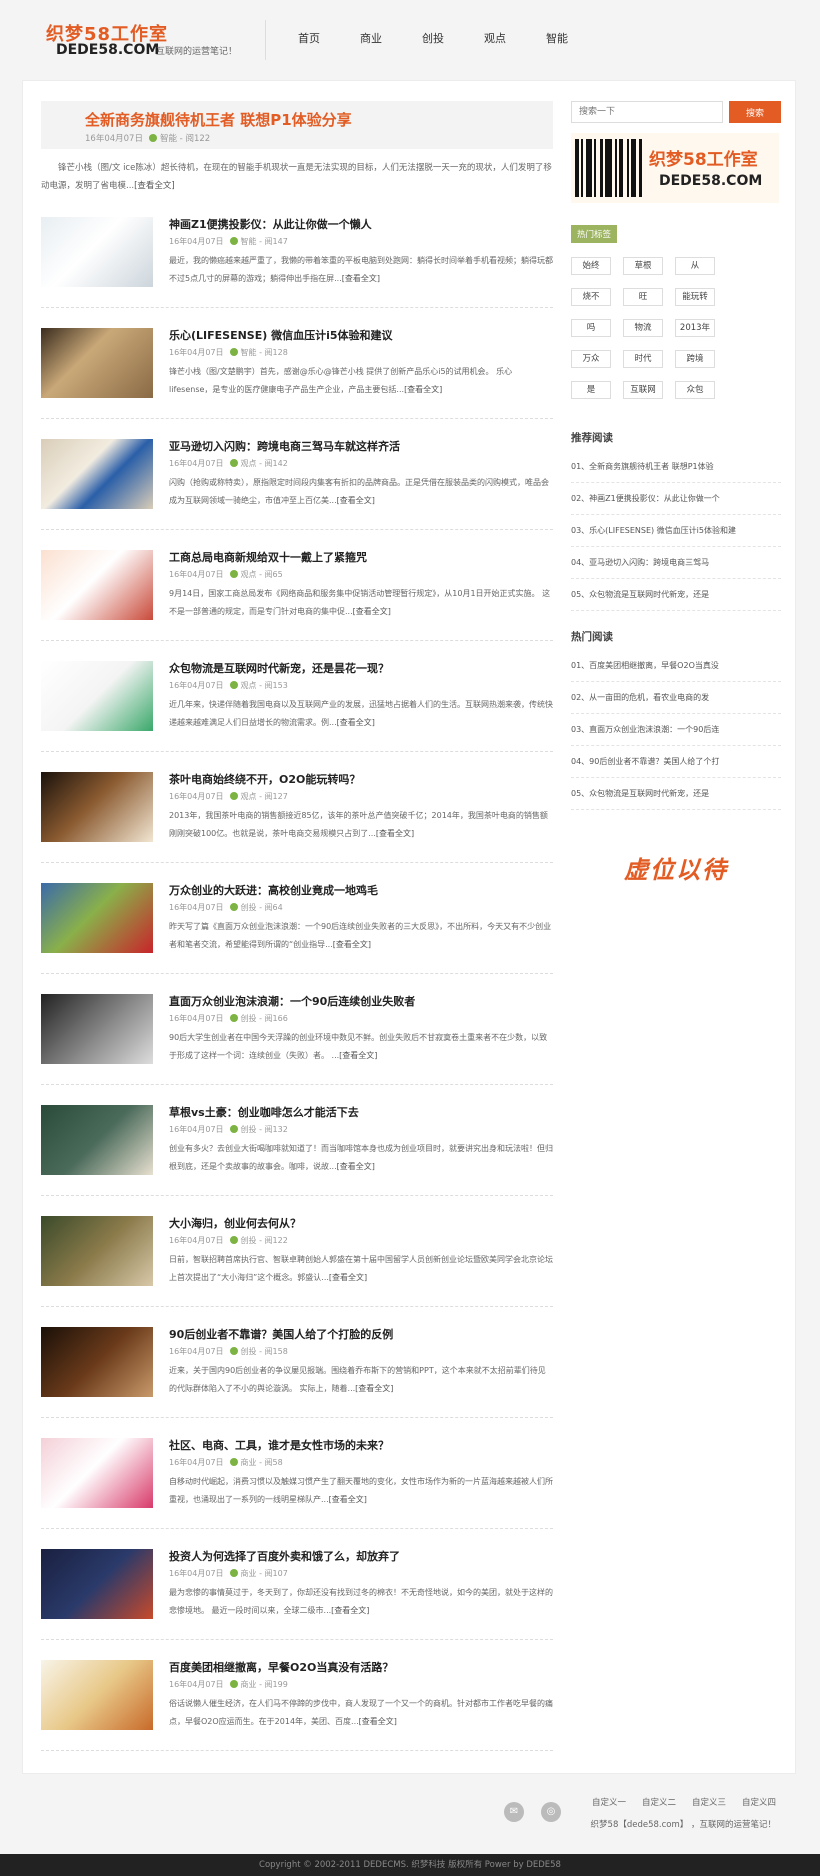 This screenshot has width=820, height=1876. Describe the element at coordinates (643, 359) in the screenshot. I see `tag-item: 时代` at that location.